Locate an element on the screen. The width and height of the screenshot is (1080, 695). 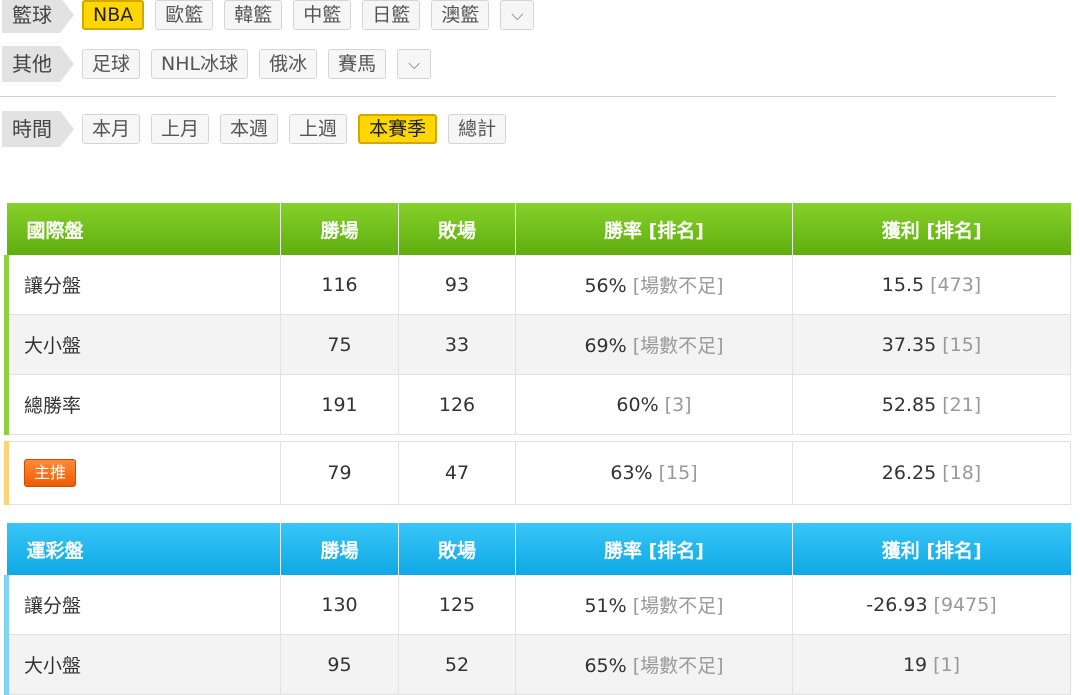
chip-soccer: 足球 is located at coordinates (111, 64).